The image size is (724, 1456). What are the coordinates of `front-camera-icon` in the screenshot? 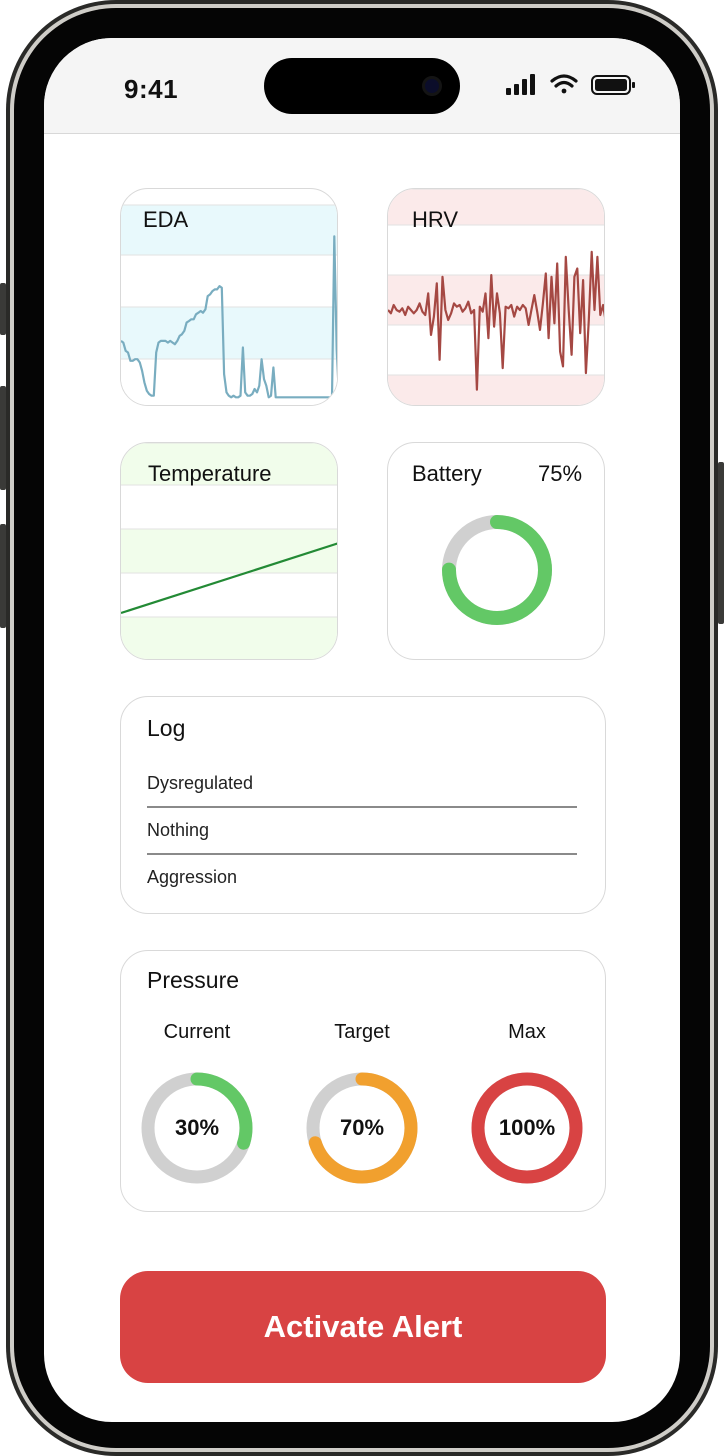 It's located at (432, 86).